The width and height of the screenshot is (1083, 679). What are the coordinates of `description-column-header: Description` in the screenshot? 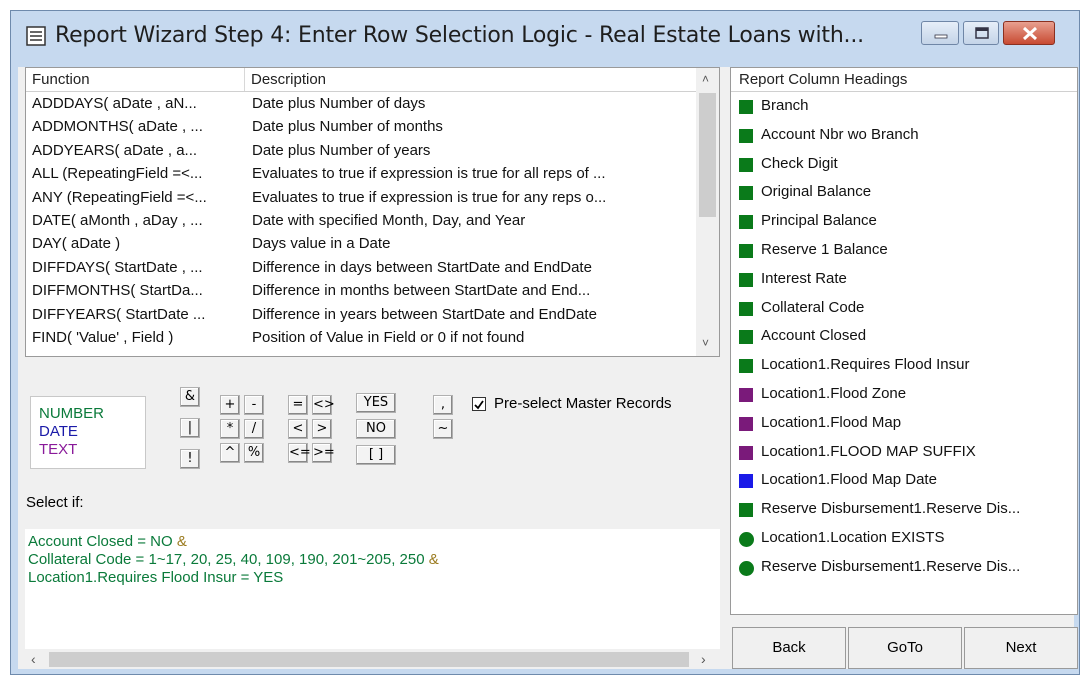 It's located at (470, 79).